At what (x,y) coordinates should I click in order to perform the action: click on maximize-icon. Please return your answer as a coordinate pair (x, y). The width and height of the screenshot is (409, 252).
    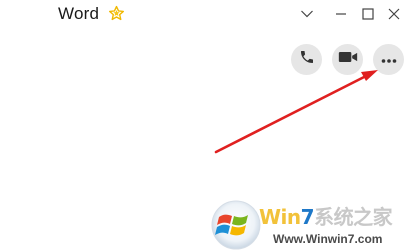
    Looking at the image, I should click on (368, 14).